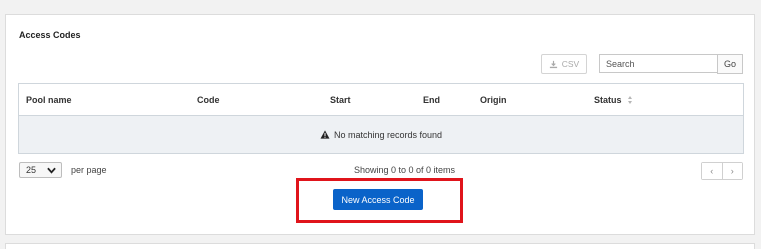 Image resolution: width=761 pixels, height=249 pixels. Describe the element at coordinates (658, 63) in the screenshot. I see `search-input` at that location.